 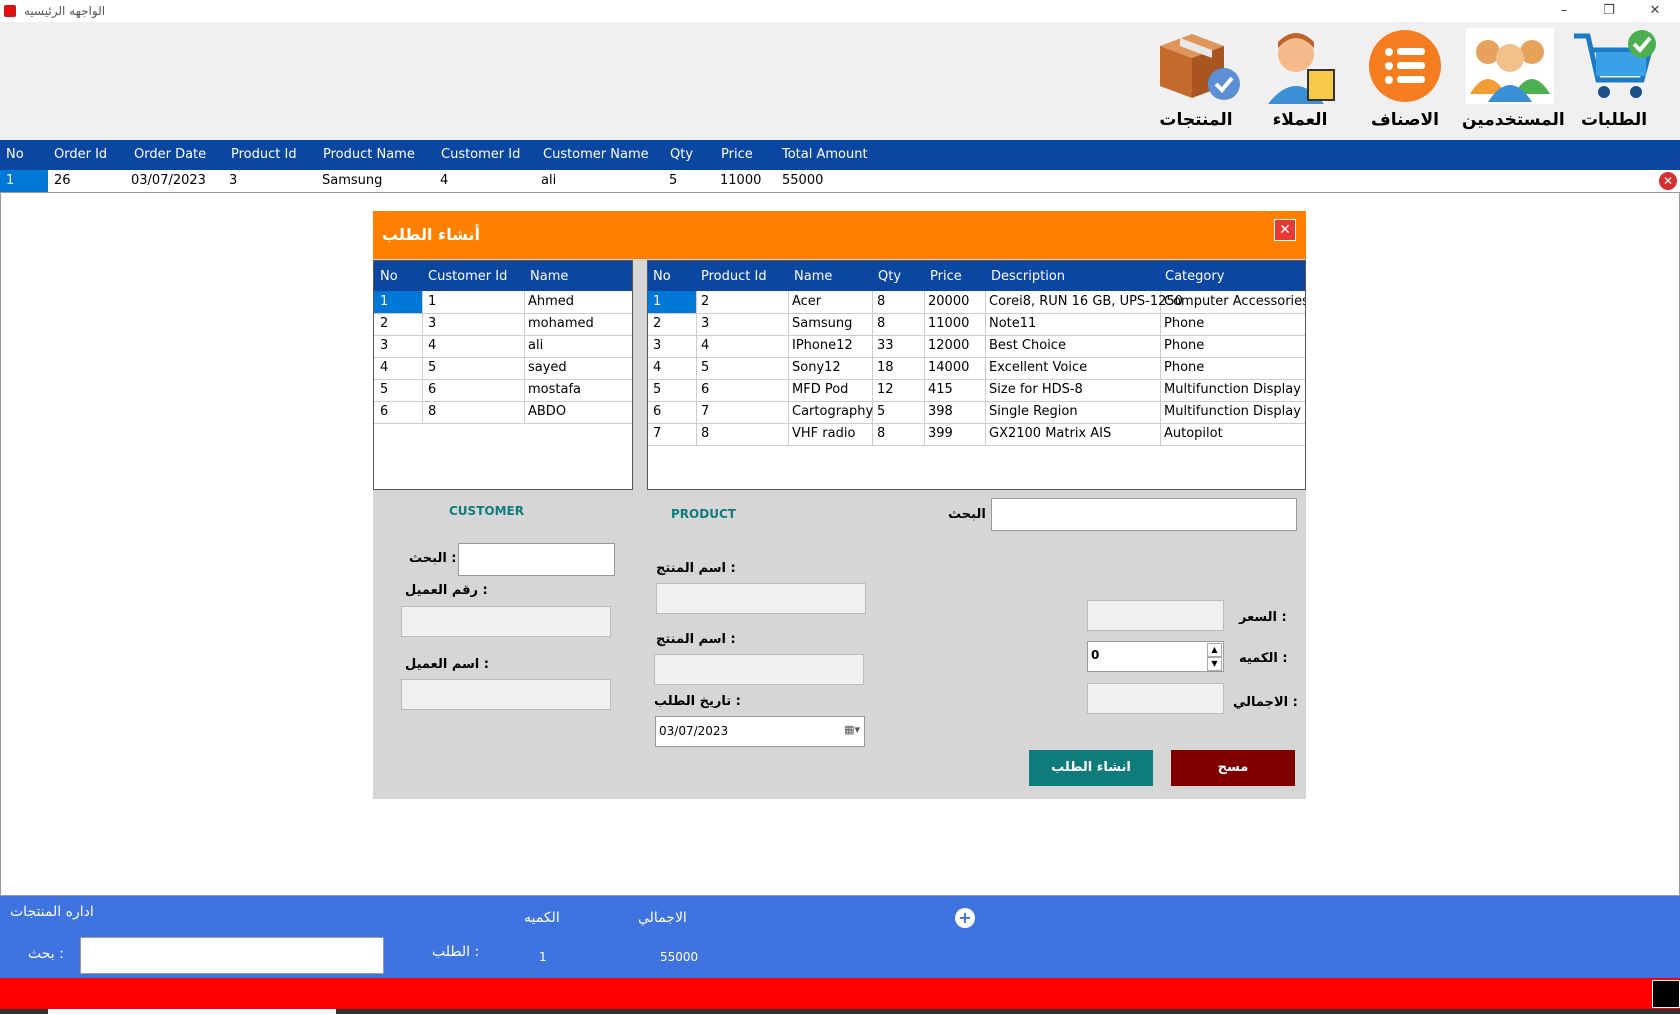 What do you see at coordinates (1285, 230) in the screenshot?
I see `dialog-close-button: ✕` at bounding box center [1285, 230].